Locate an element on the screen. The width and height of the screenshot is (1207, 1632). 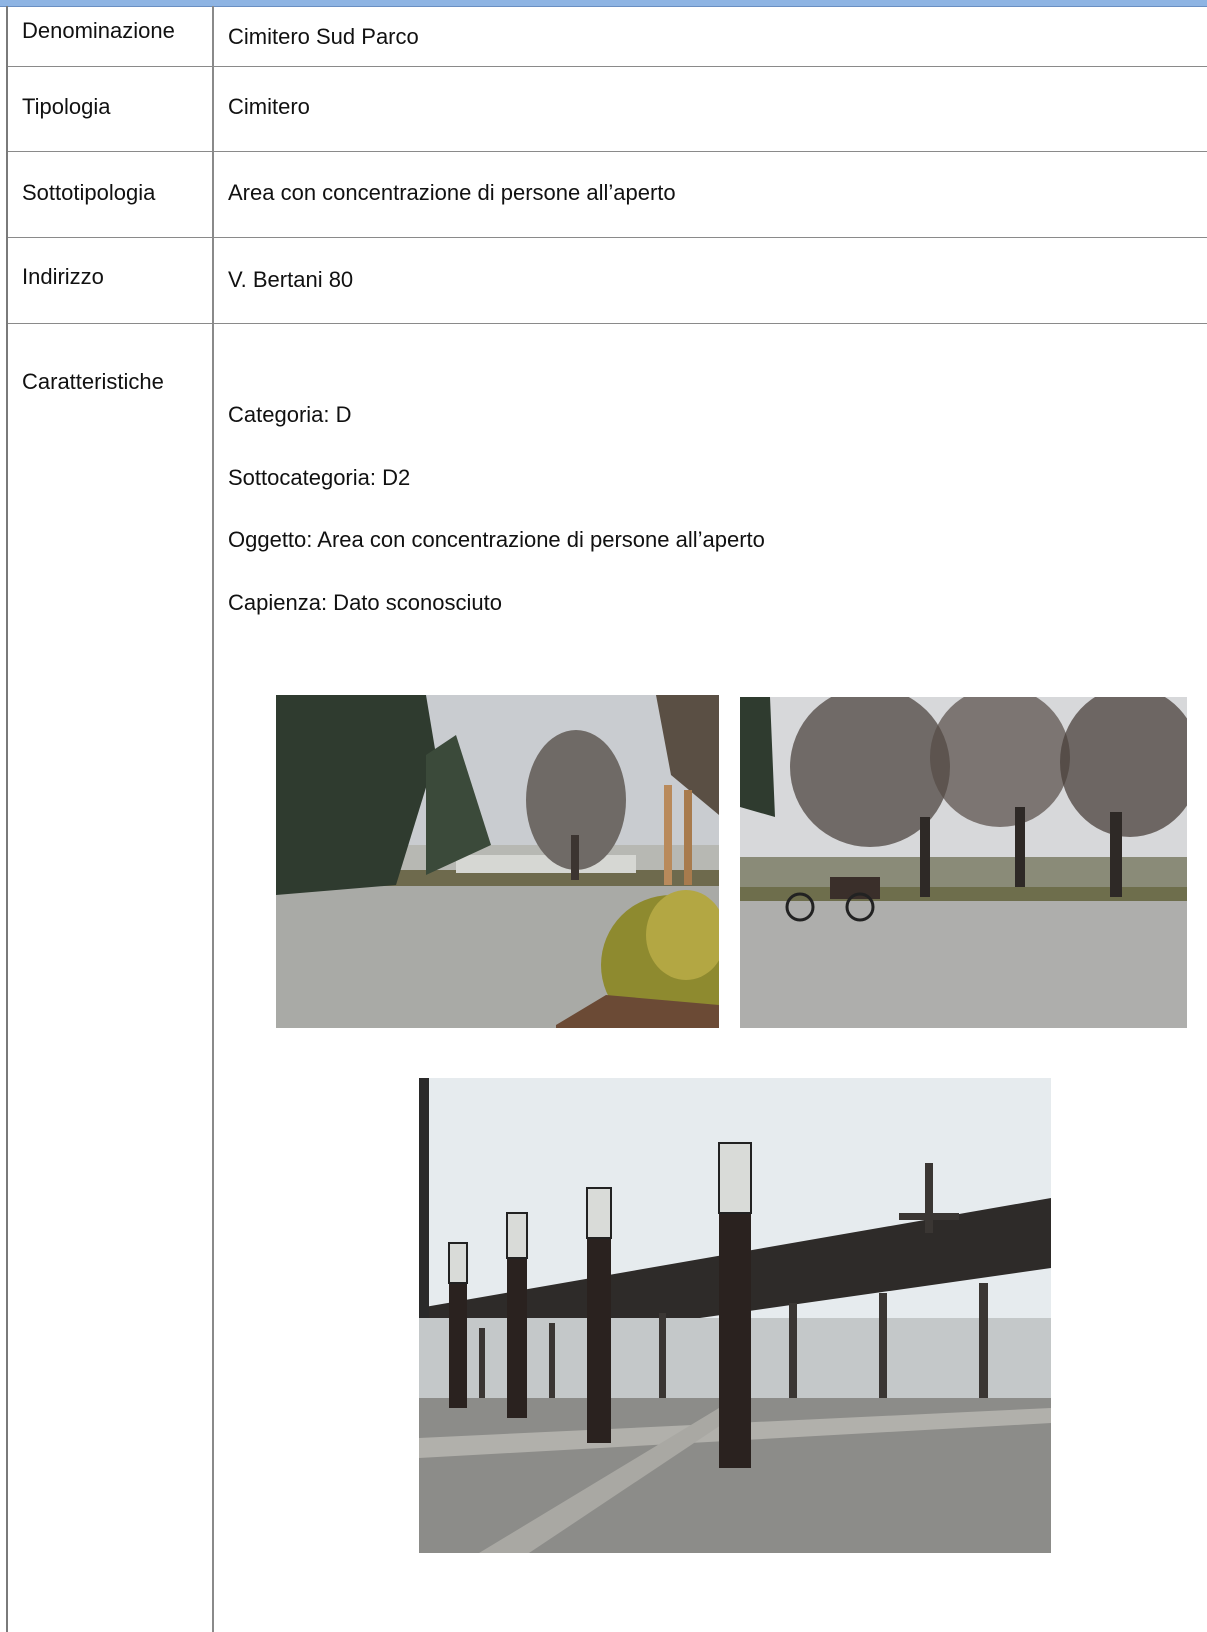
value-tipologia: Cimitero is located at coordinates (269, 106).